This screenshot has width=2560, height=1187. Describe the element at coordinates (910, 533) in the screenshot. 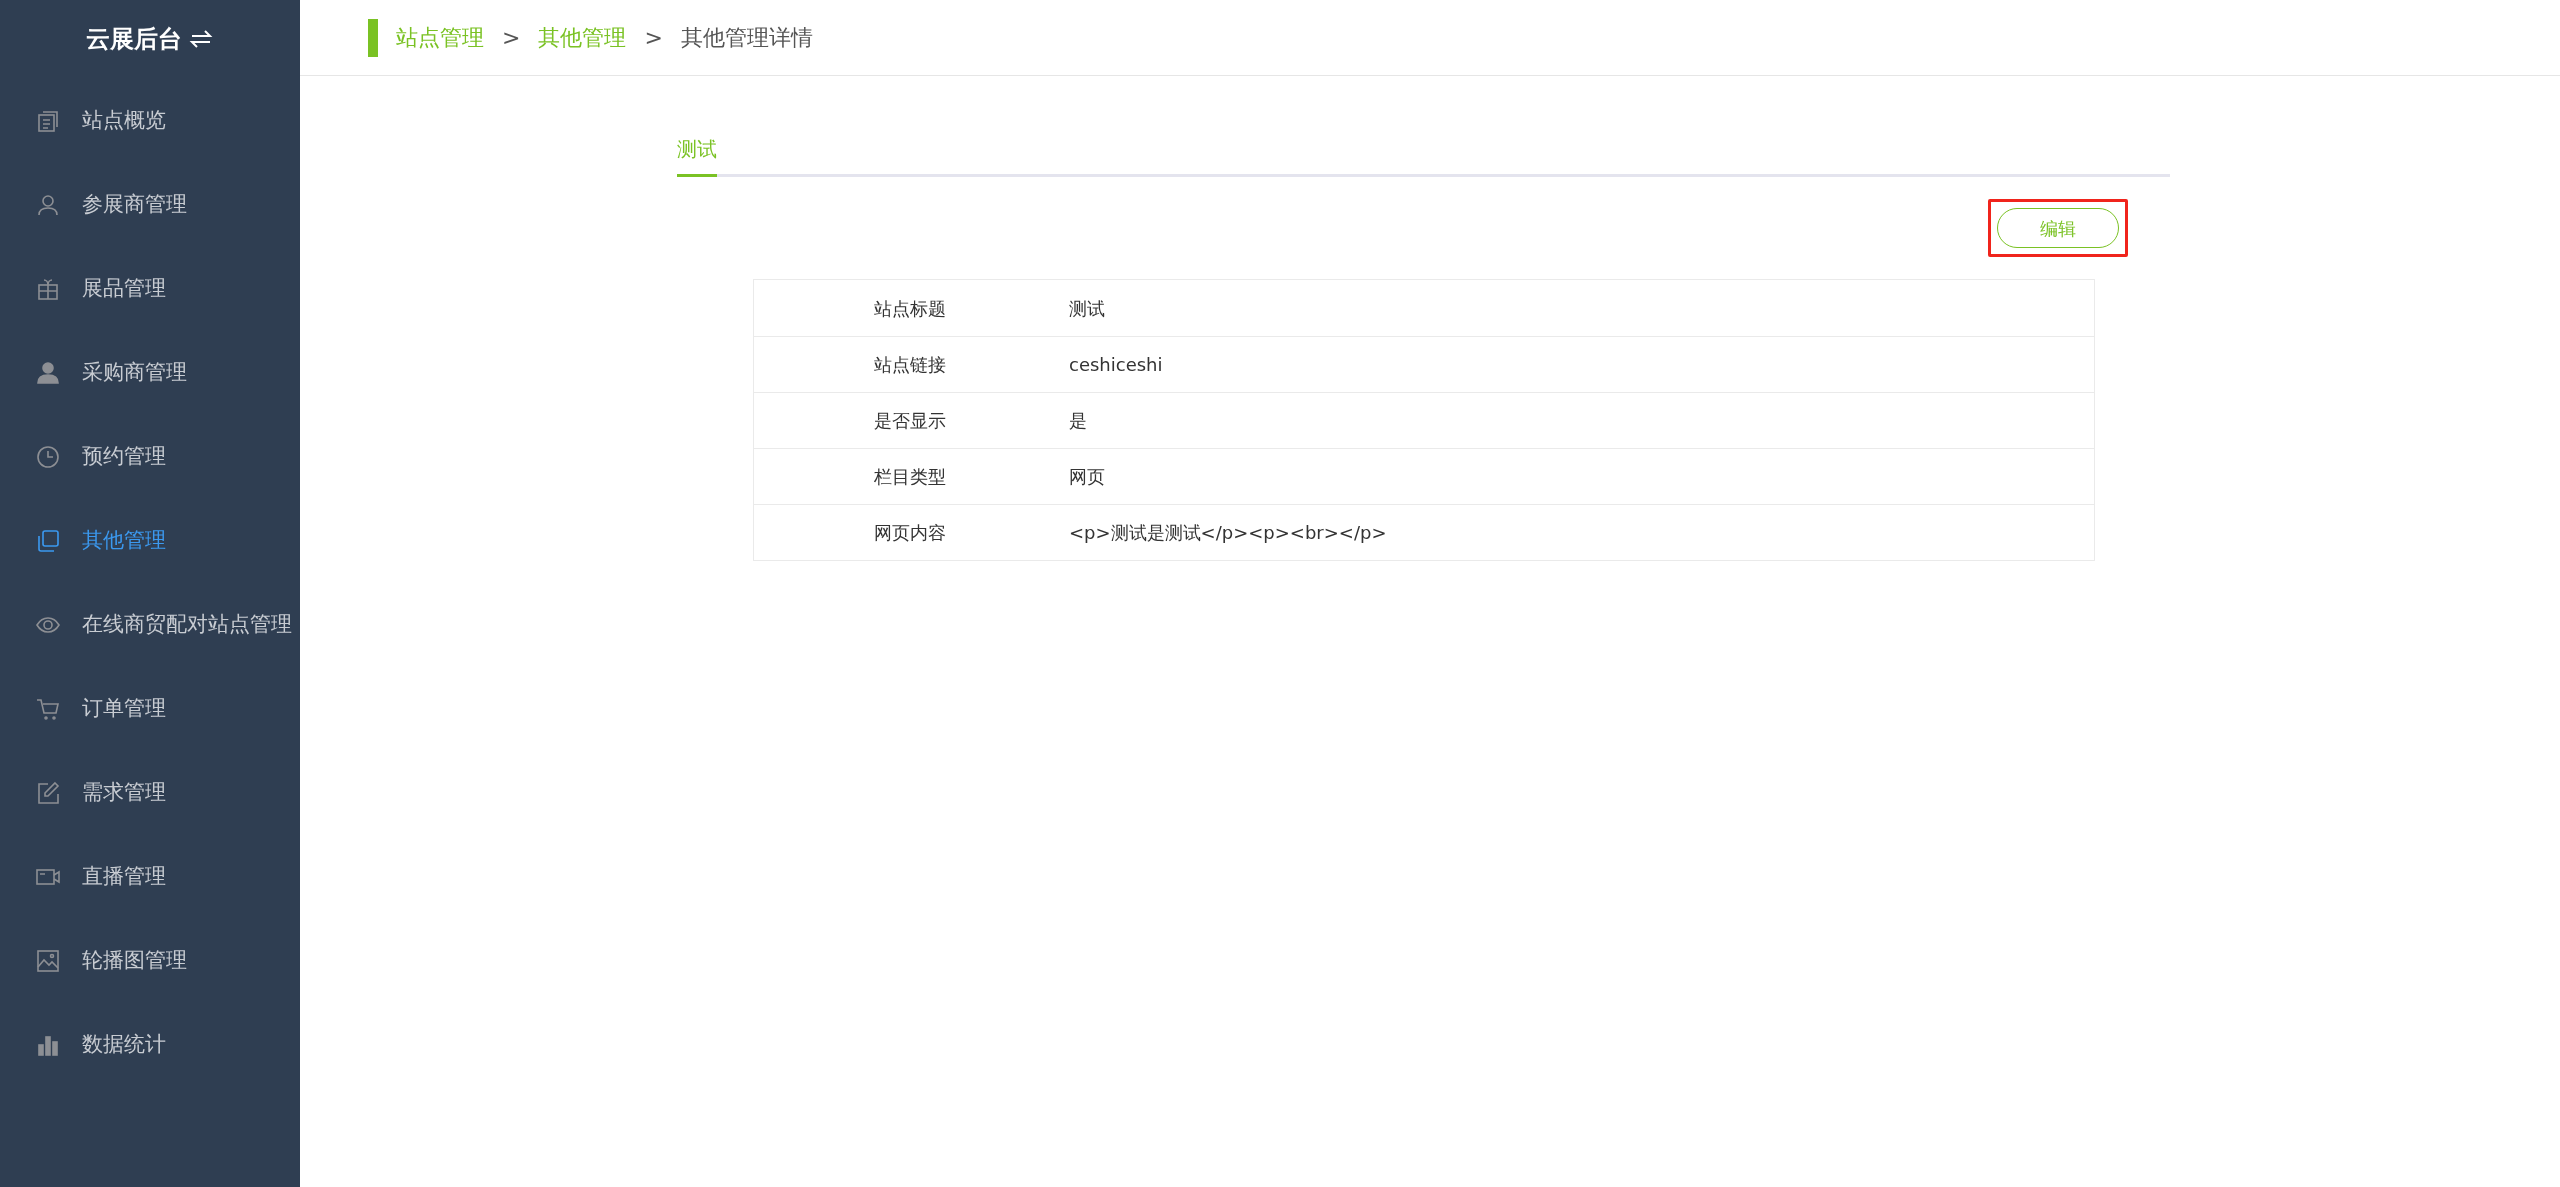

I see `field-label: 网页内容` at that location.